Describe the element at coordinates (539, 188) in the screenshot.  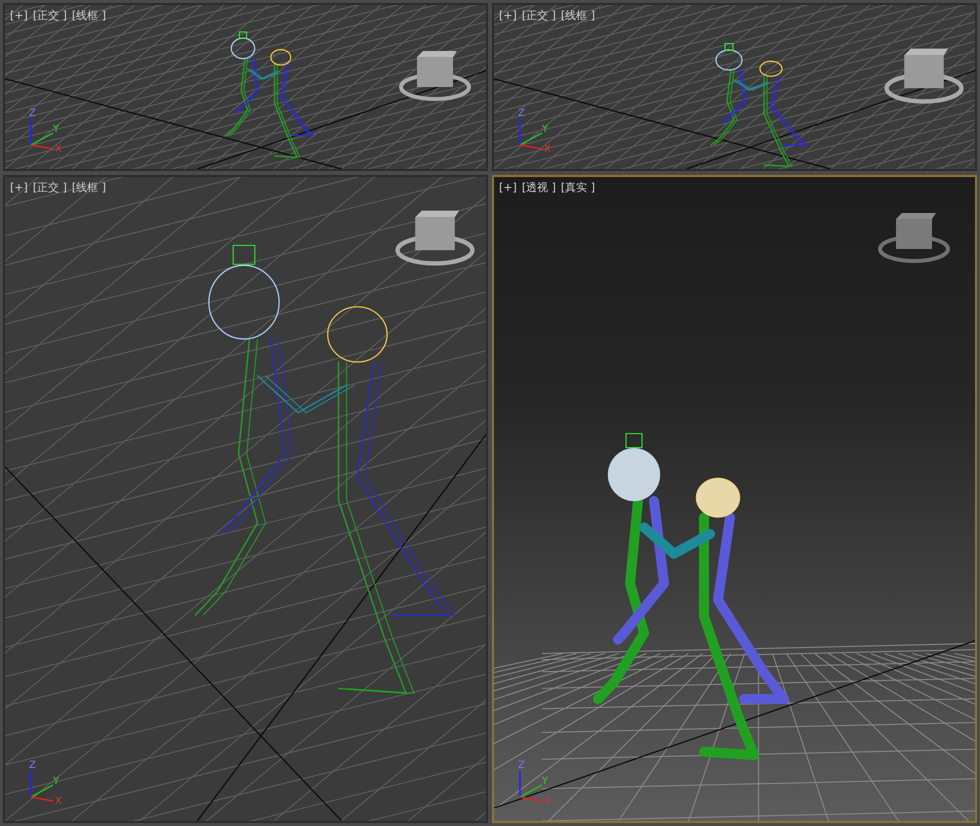
I see `view-mode-label: [透视 ]` at that location.